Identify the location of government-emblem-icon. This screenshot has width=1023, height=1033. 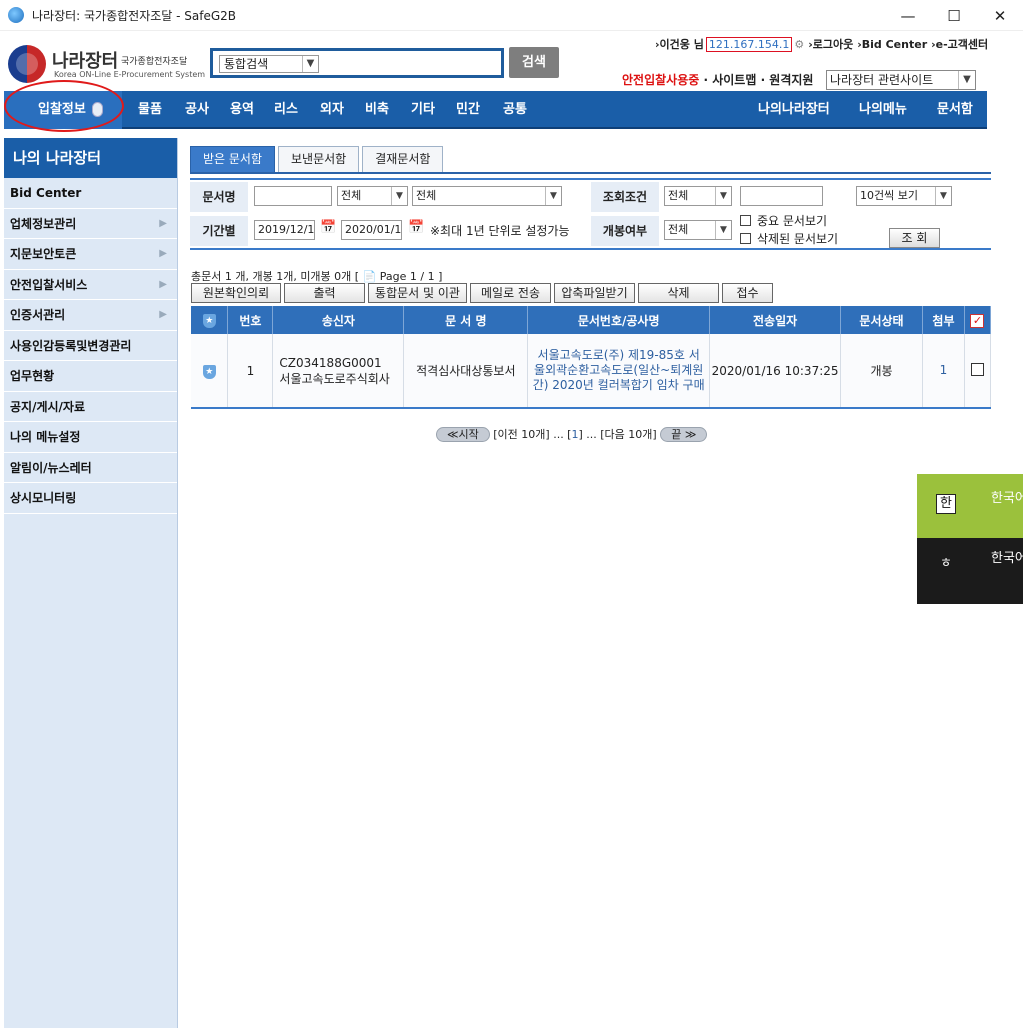
(27, 64).